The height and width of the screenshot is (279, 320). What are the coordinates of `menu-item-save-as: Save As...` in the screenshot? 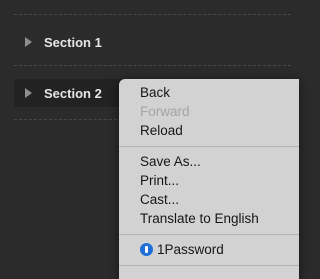 It's located at (209, 161).